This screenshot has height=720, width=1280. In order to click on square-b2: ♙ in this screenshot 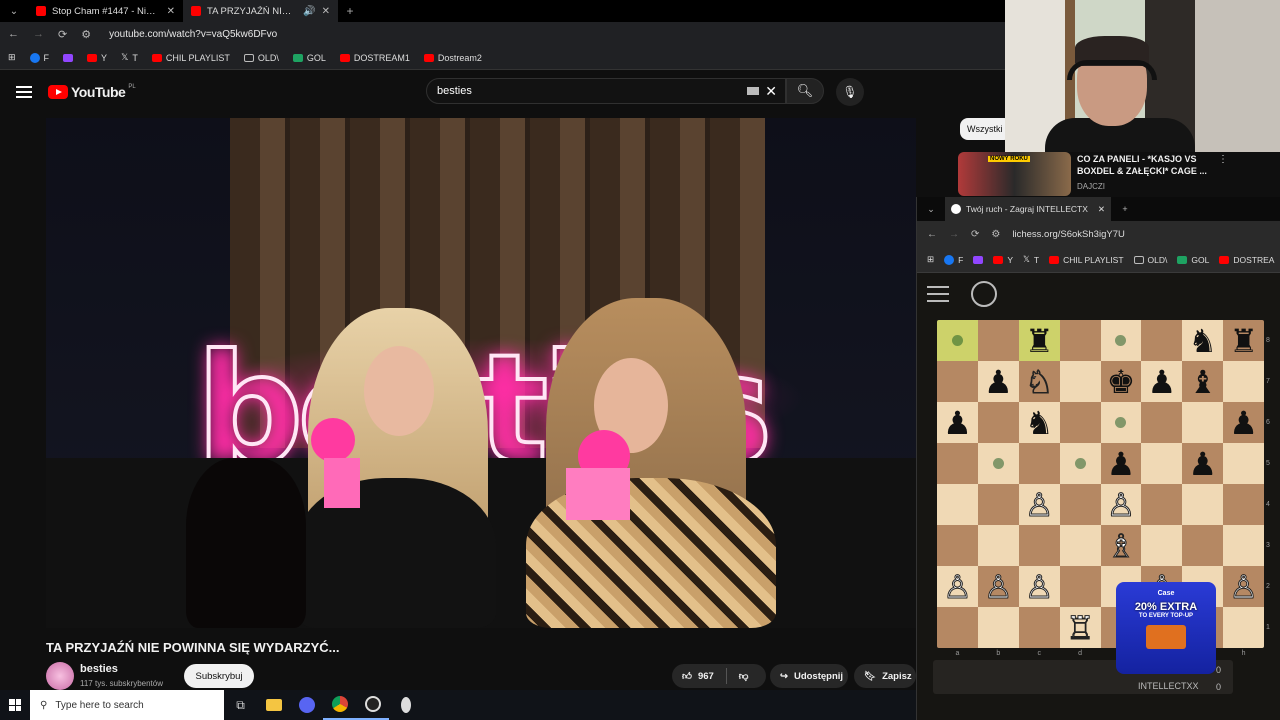, I will do `click(998, 586)`.